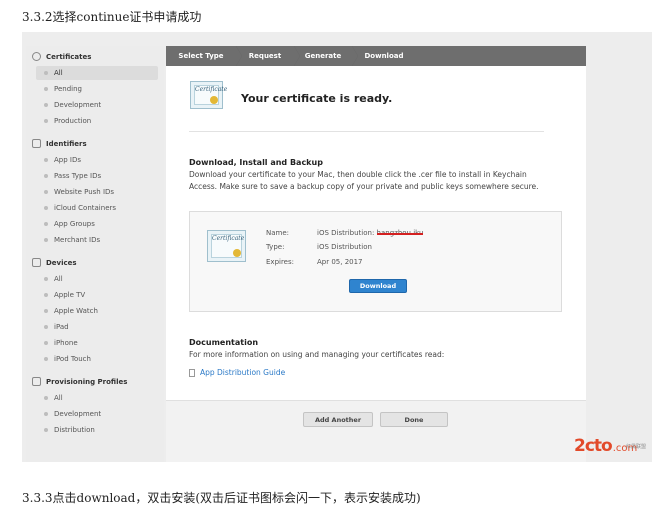 This screenshot has height=517, width=670. What do you see at coordinates (237, 372) in the screenshot?
I see `app-distribution-guide-link: App Distribution Guide` at bounding box center [237, 372].